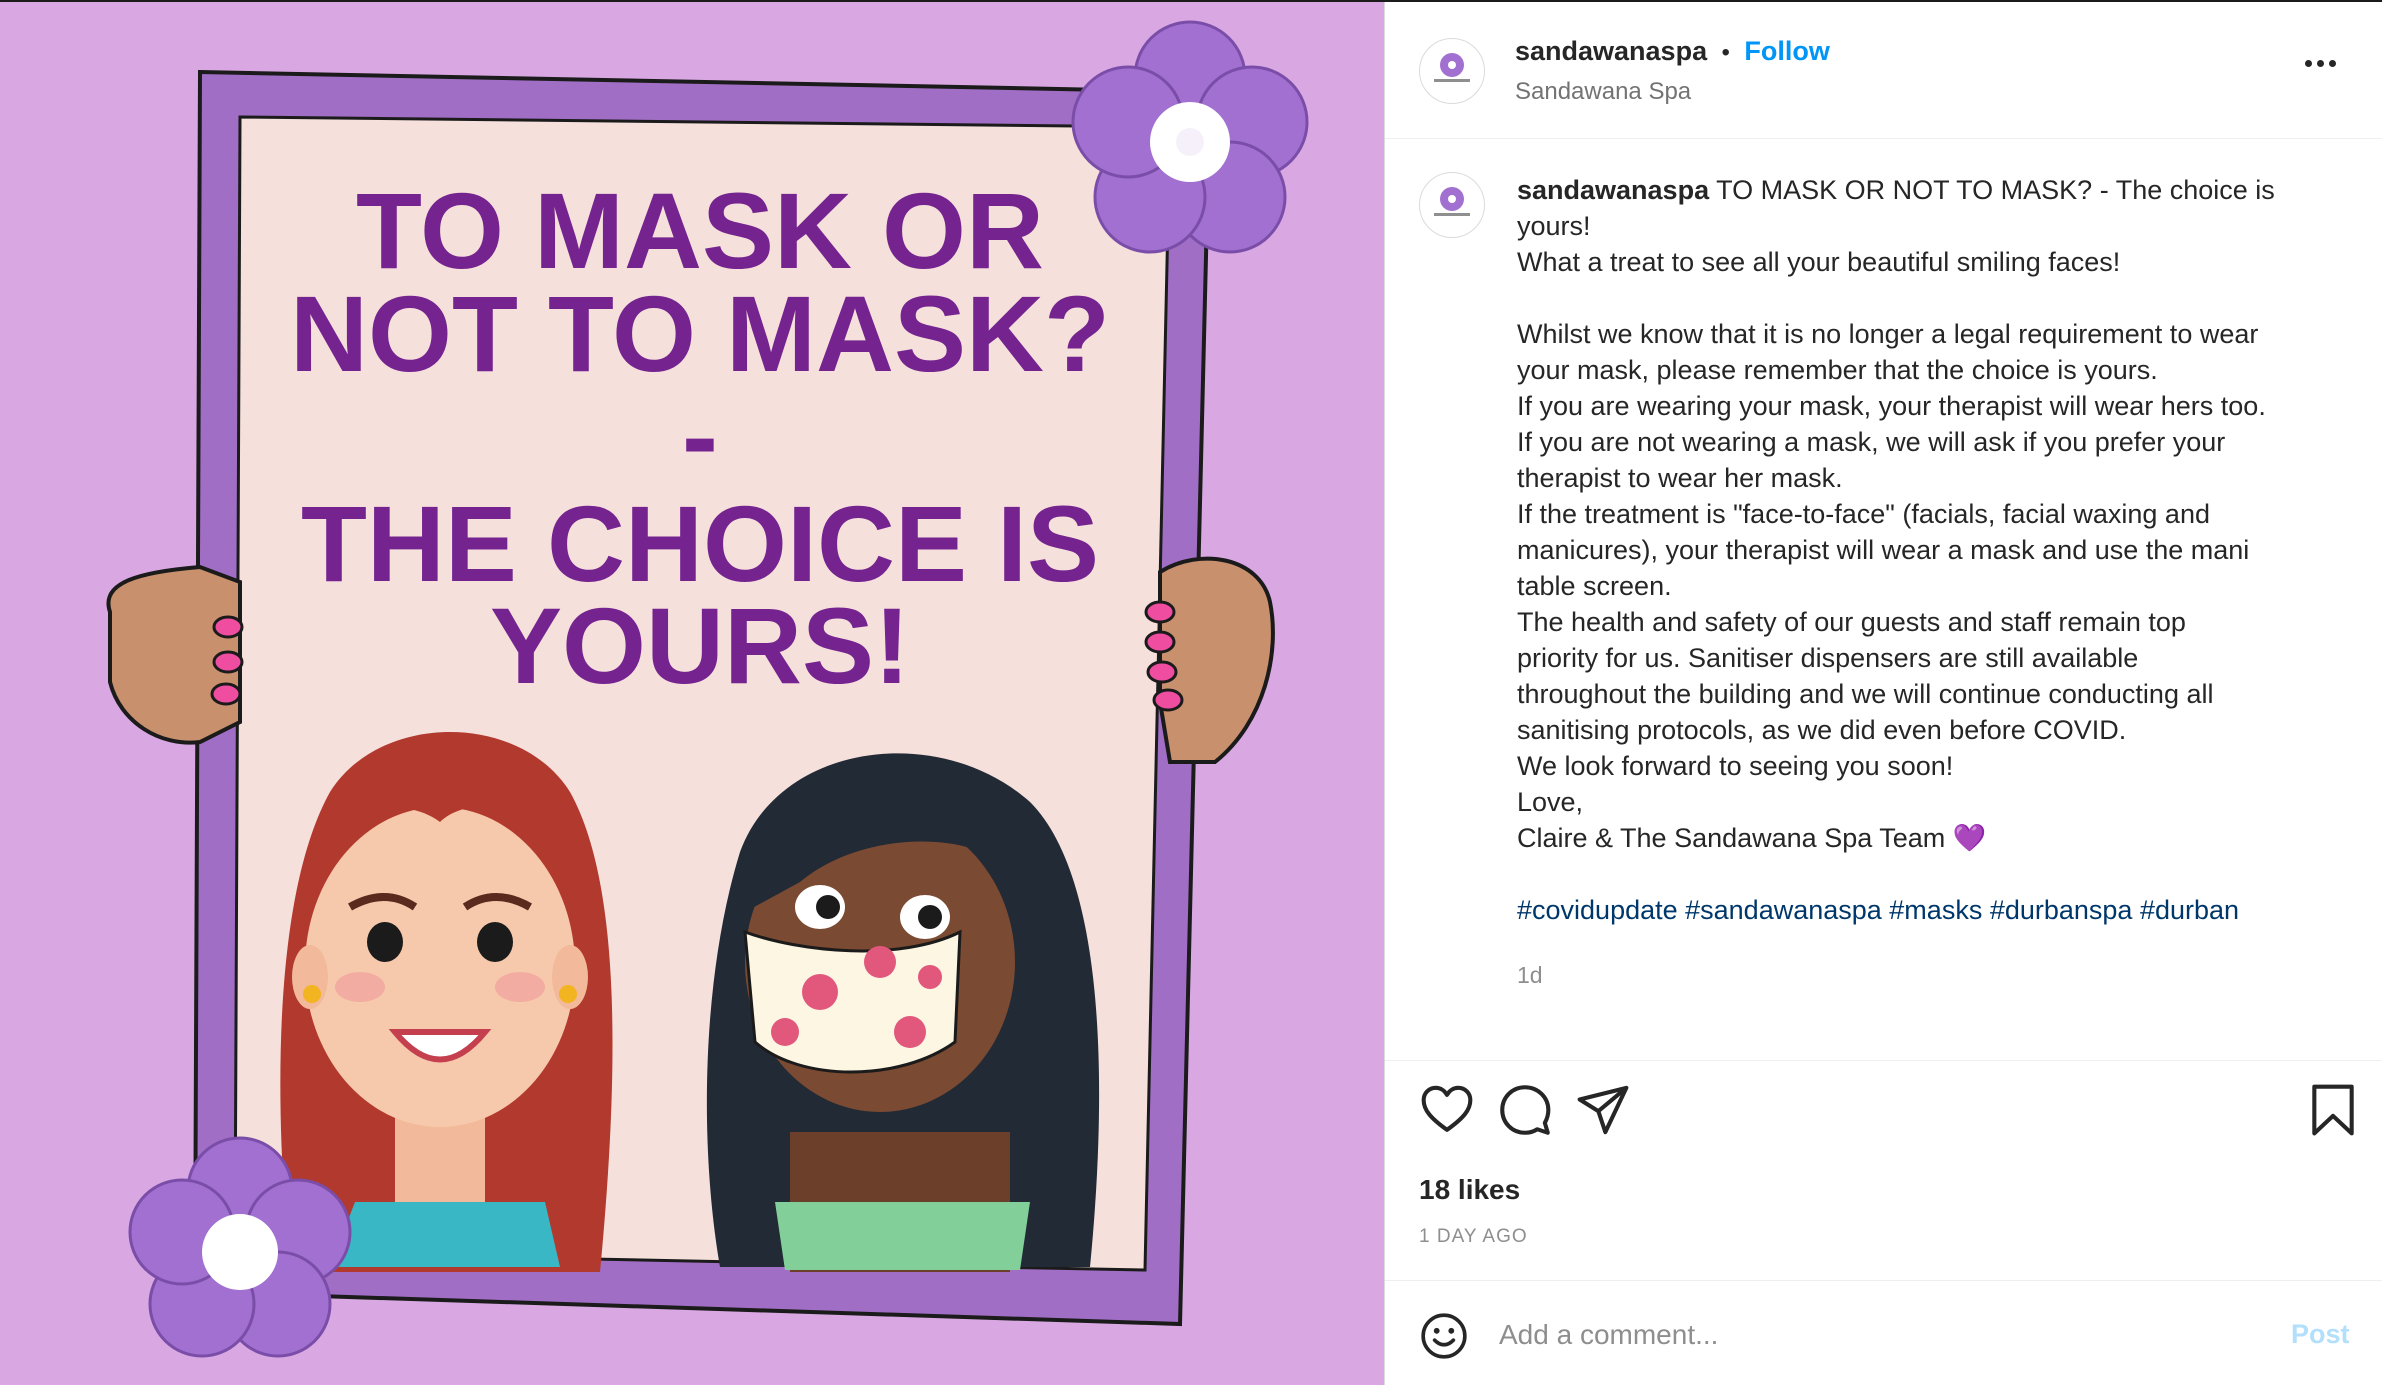 The image size is (2382, 1386). What do you see at coordinates (1594, 586) in the screenshot?
I see `caption-line: table screen.` at bounding box center [1594, 586].